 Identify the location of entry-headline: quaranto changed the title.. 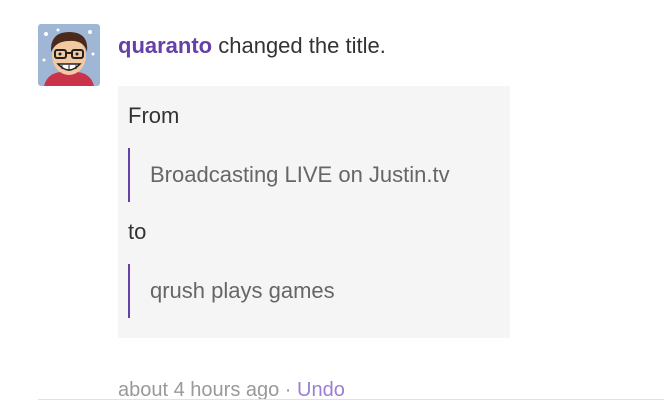
(252, 46).